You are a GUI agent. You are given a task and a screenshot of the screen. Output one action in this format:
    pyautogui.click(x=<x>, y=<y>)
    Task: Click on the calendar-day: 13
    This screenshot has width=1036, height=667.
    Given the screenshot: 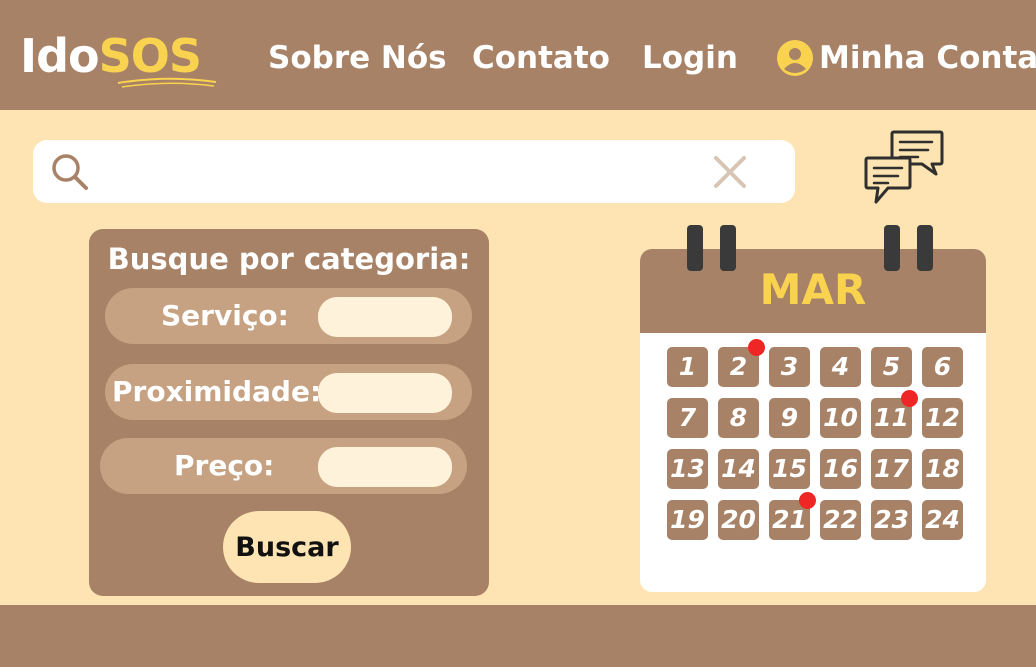 What is the action you would take?
    pyautogui.click(x=687, y=469)
    